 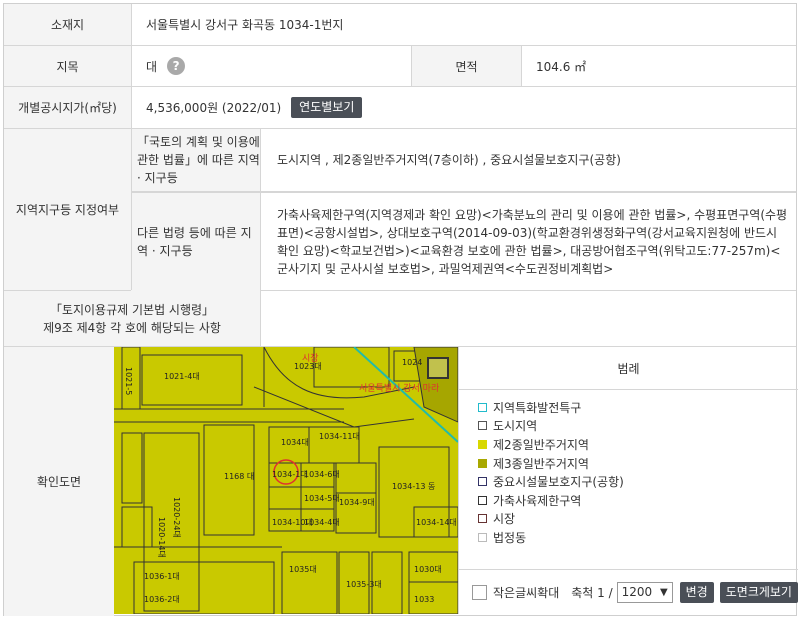 What do you see at coordinates (638, 444) in the screenshot?
I see `legend-item: 제2종일반주거지역` at bounding box center [638, 444].